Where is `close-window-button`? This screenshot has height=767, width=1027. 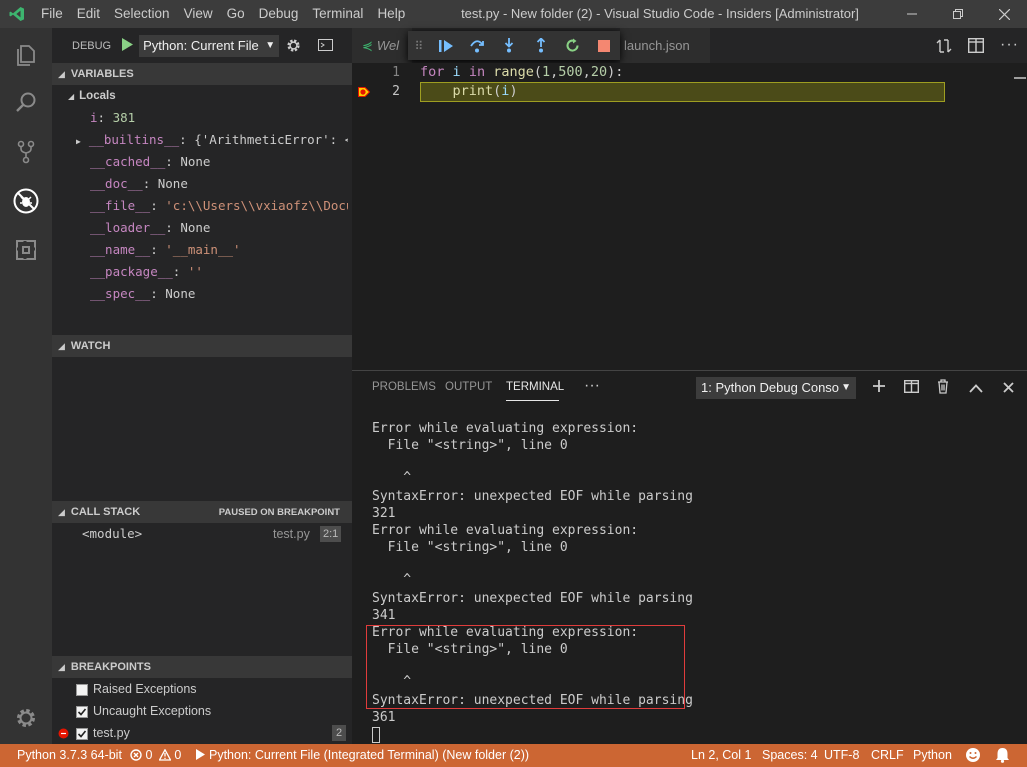 close-window-button is located at coordinates (1004, 14).